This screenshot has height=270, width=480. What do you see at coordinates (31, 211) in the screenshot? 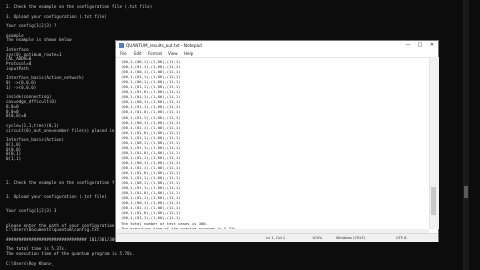
I see `console-line: Your config(1|2|3) 3` at bounding box center [31, 211].